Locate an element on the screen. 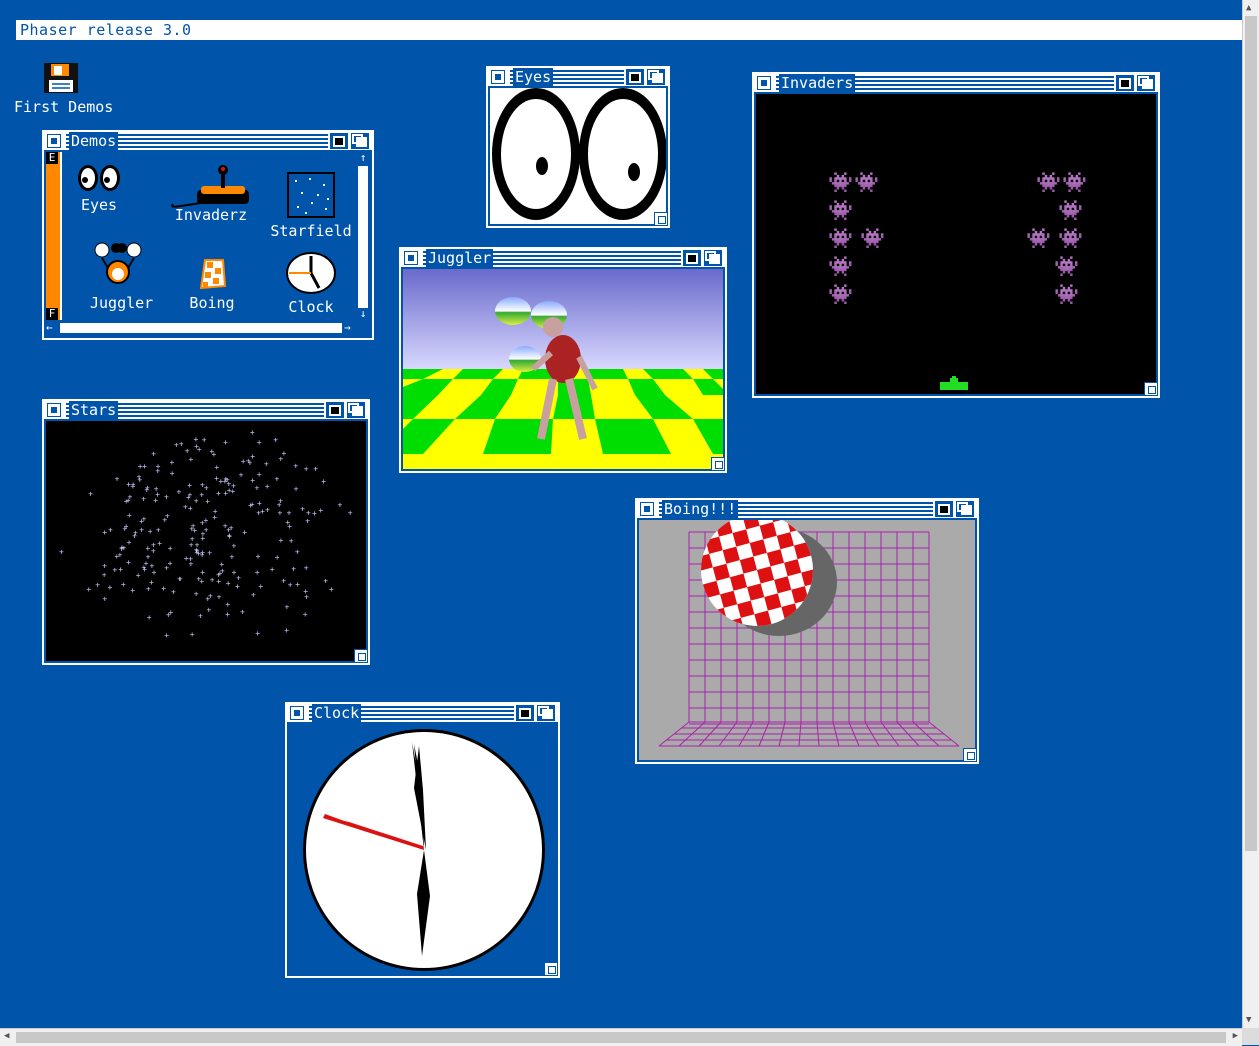 Image resolution: width=1259 pixels, height=1046 pixels. stars-title-bar: Stars is located at coordinates (206, 410).